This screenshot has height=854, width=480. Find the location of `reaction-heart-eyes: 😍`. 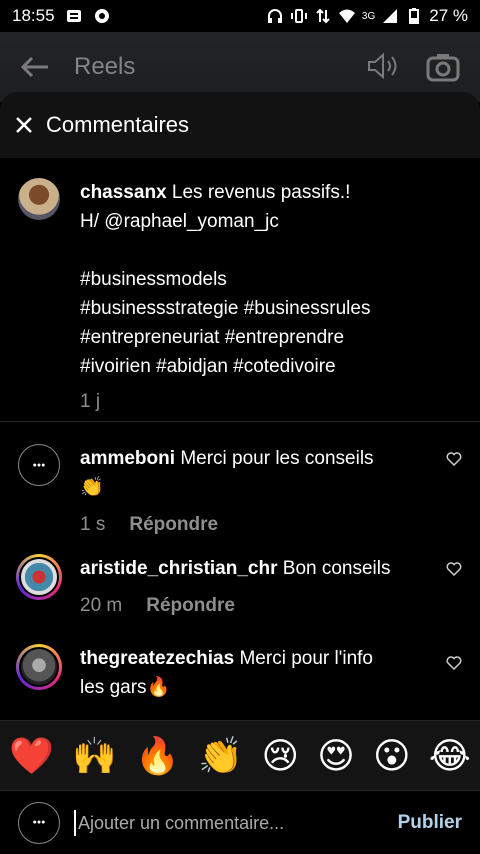

reaction-heart-eyes: 😍 is located at coordinates (336, 755).